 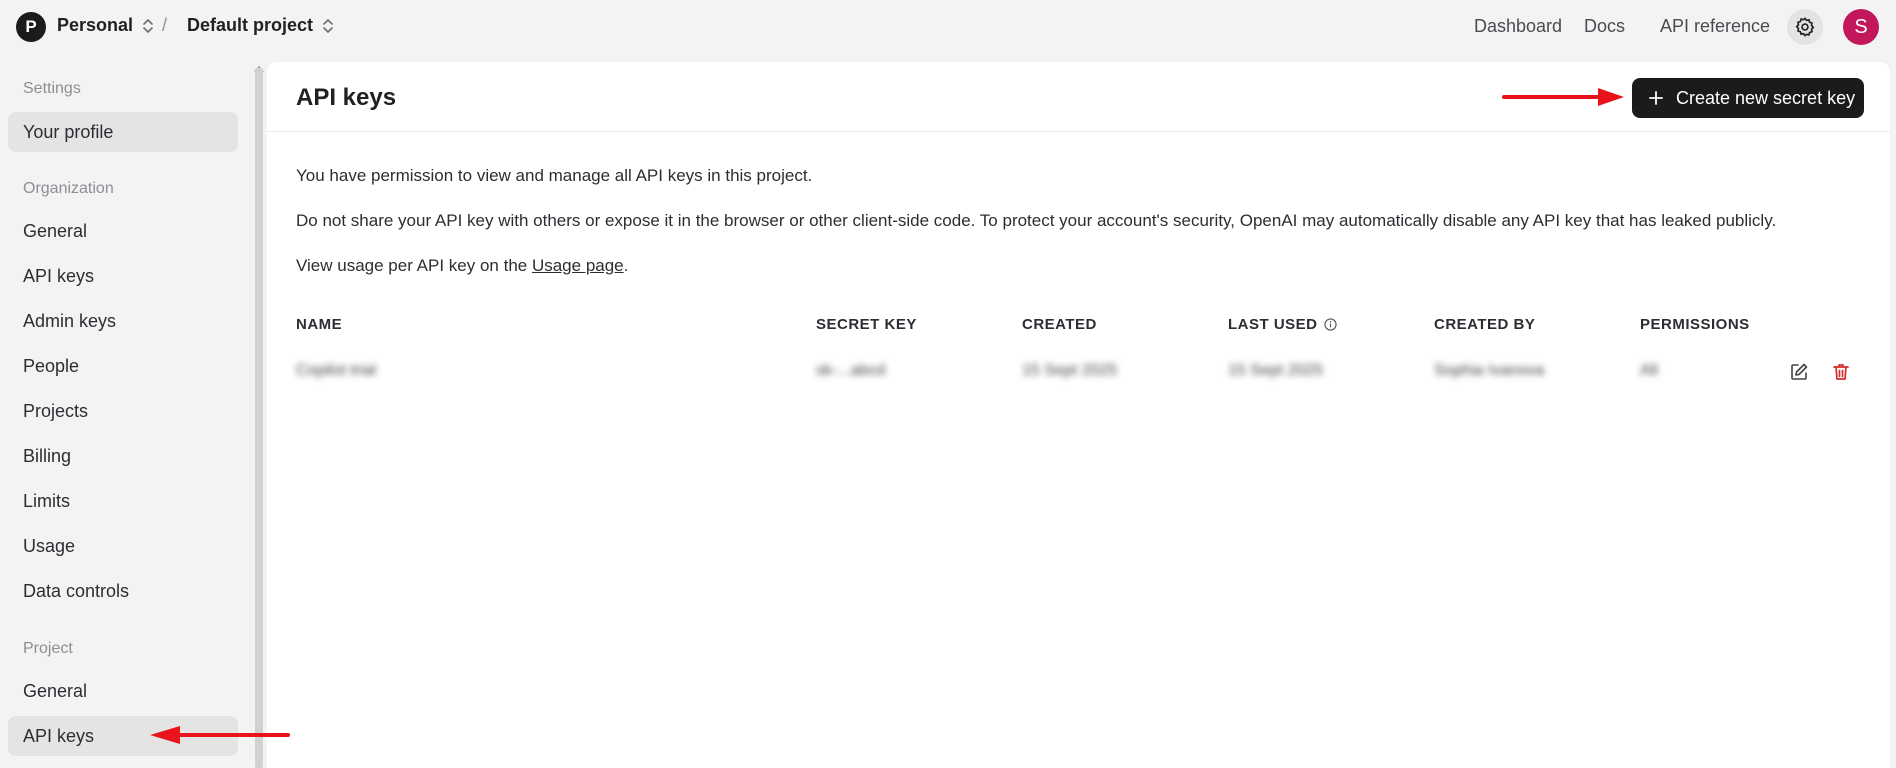 I want to click on project-switcher: Default project, so click(x=261, y=25).